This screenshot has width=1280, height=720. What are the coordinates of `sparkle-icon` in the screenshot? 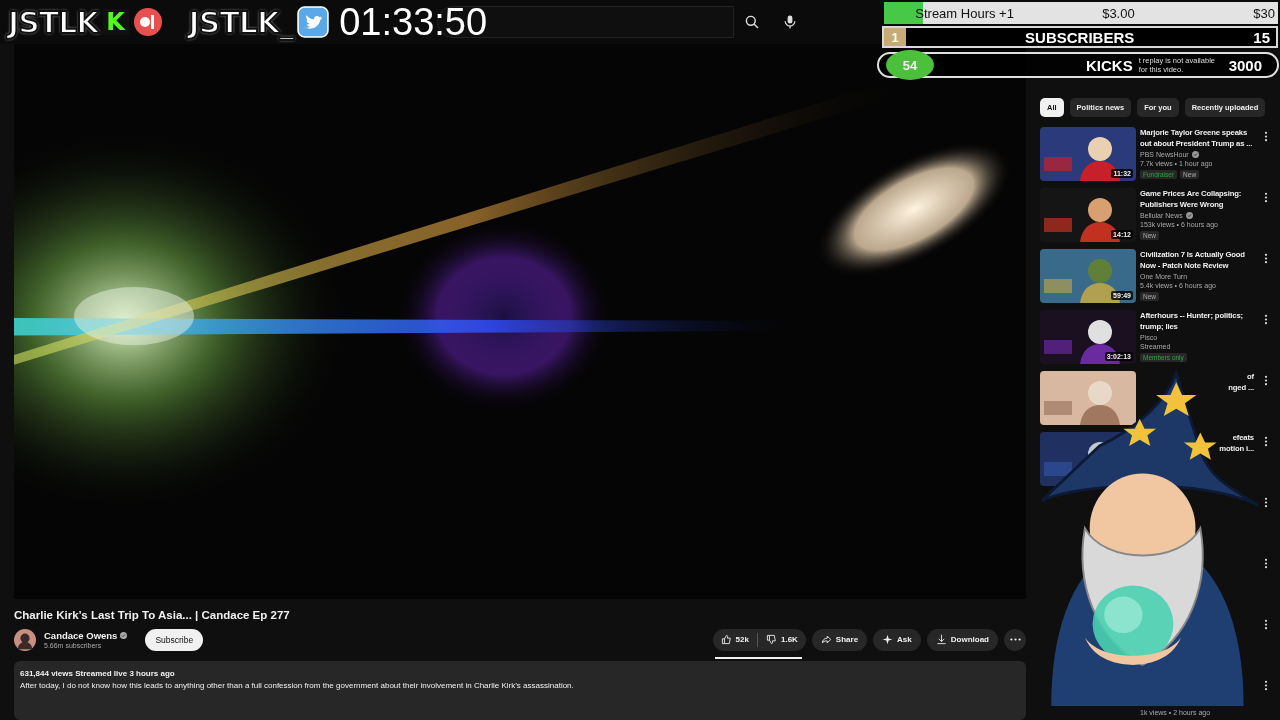 It's located at (888, 640).